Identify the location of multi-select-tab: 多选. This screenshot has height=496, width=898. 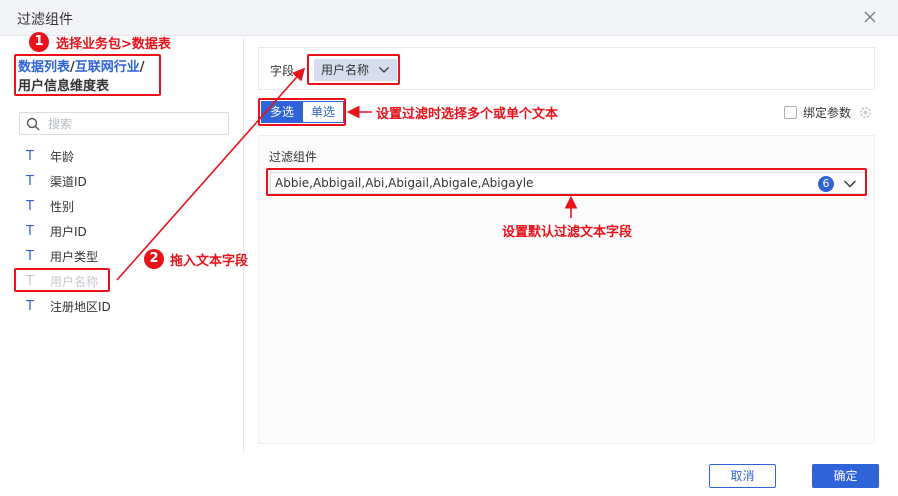
(282, 112).